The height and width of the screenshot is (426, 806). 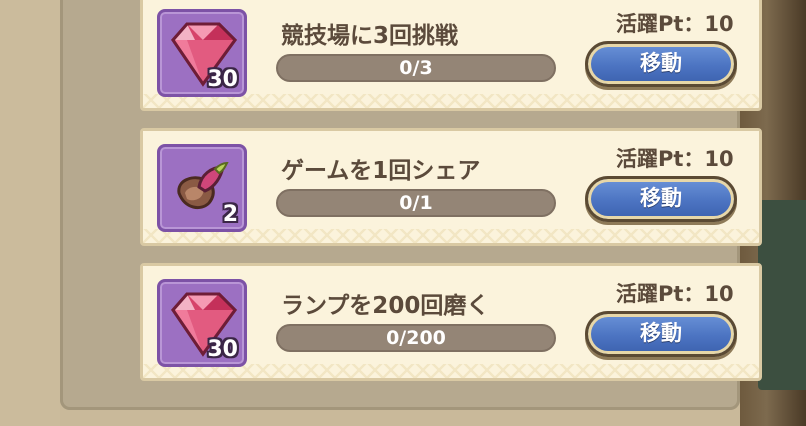 I want to click on reward-count: 2, so click(x=230, y=214).